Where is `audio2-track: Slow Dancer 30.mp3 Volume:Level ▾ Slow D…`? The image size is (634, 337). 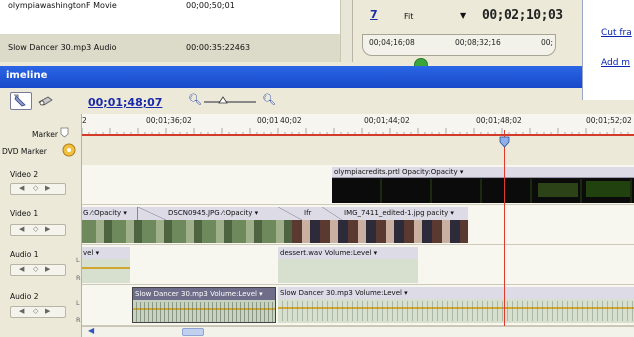 audio2-track: Slow Dancer 30.mp3 Volume:Level ▾ Slow D… is located at coordinates (358, 305).